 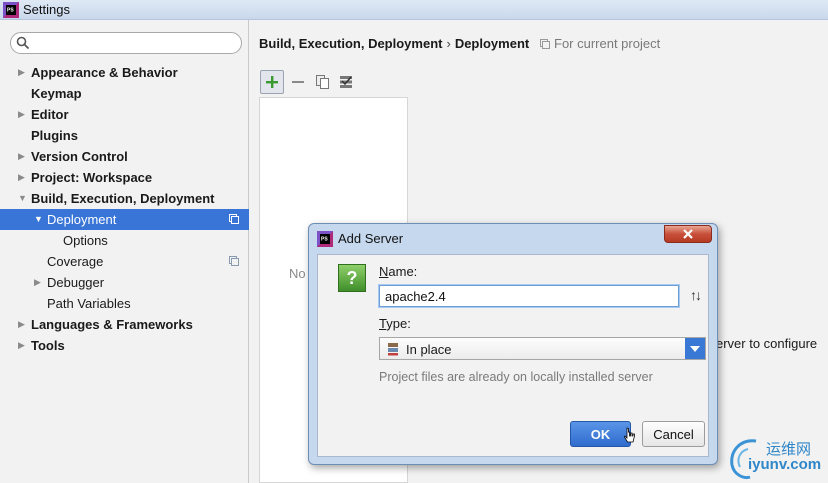 I want to click on copy-icon, so click(x=322, y=82).